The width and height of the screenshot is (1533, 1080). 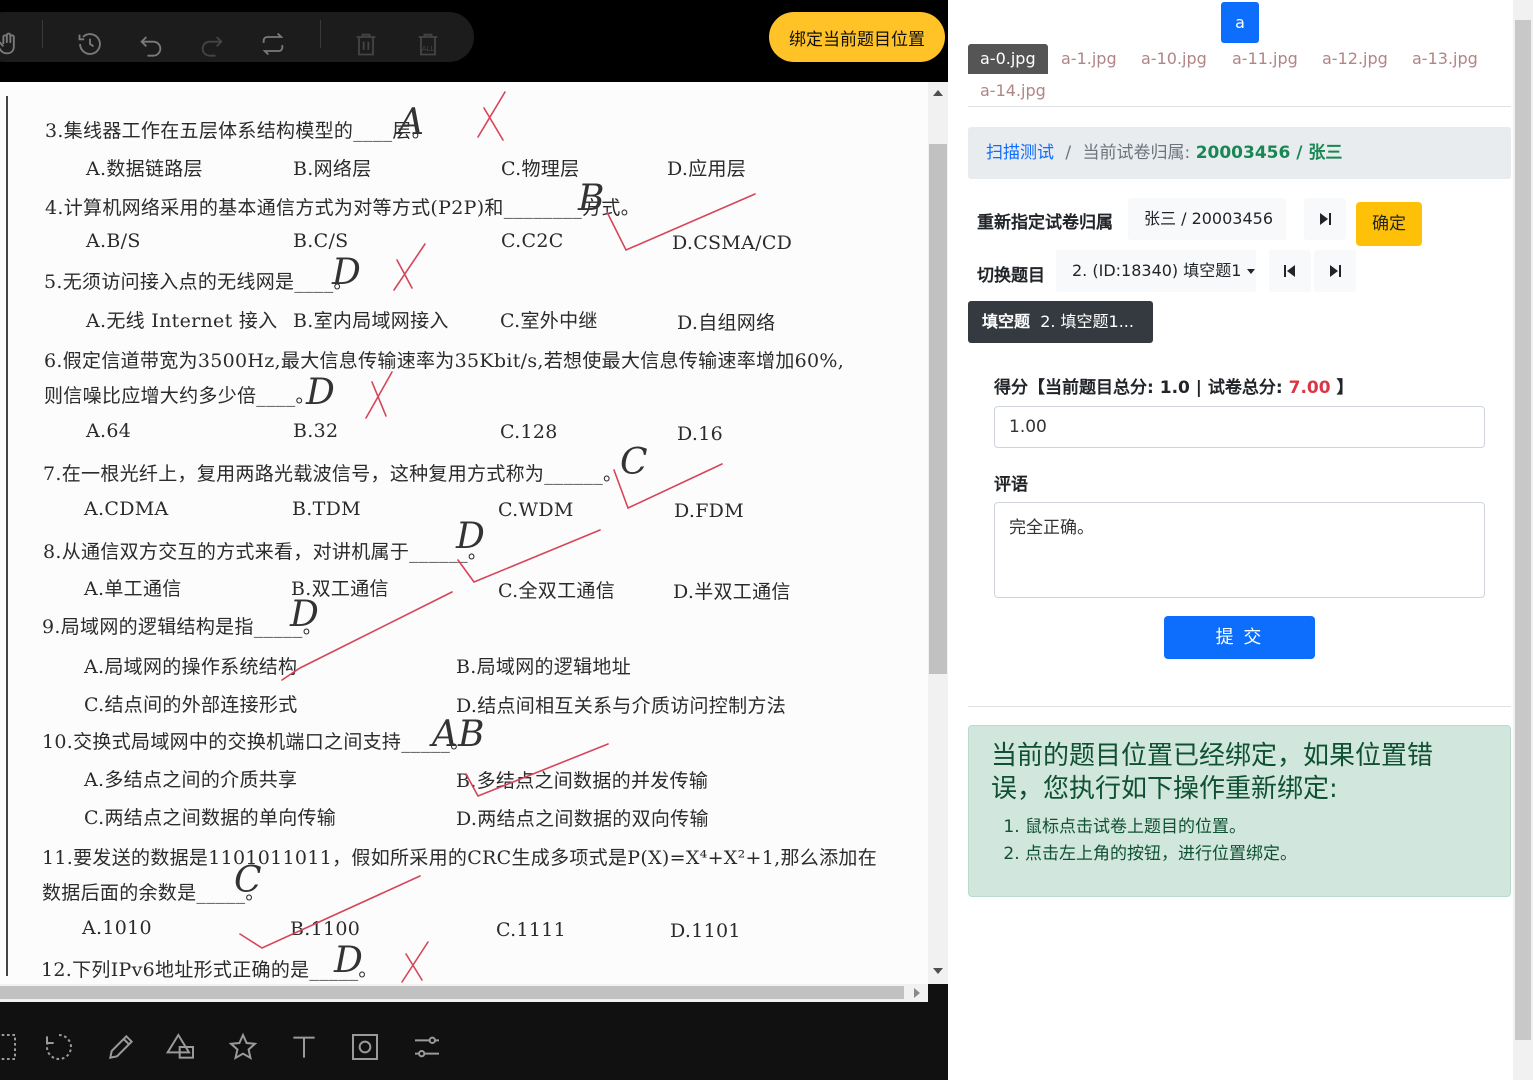 What do you see at coordinates (273, 44) in the screenshot?
I see `repeat-icon` at bounding box center [273, 44].